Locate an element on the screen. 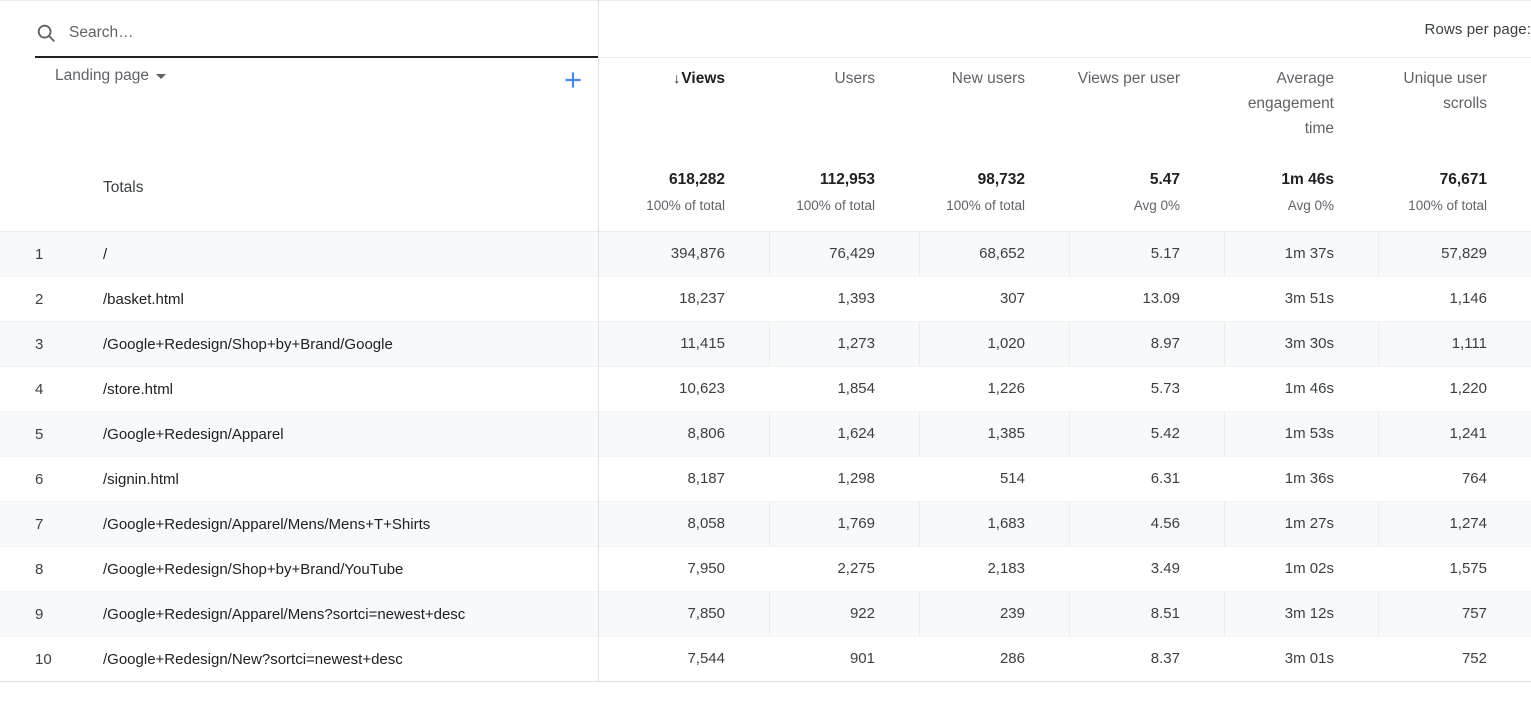  metric-cell: 514 is located at coordinates (994, 479).